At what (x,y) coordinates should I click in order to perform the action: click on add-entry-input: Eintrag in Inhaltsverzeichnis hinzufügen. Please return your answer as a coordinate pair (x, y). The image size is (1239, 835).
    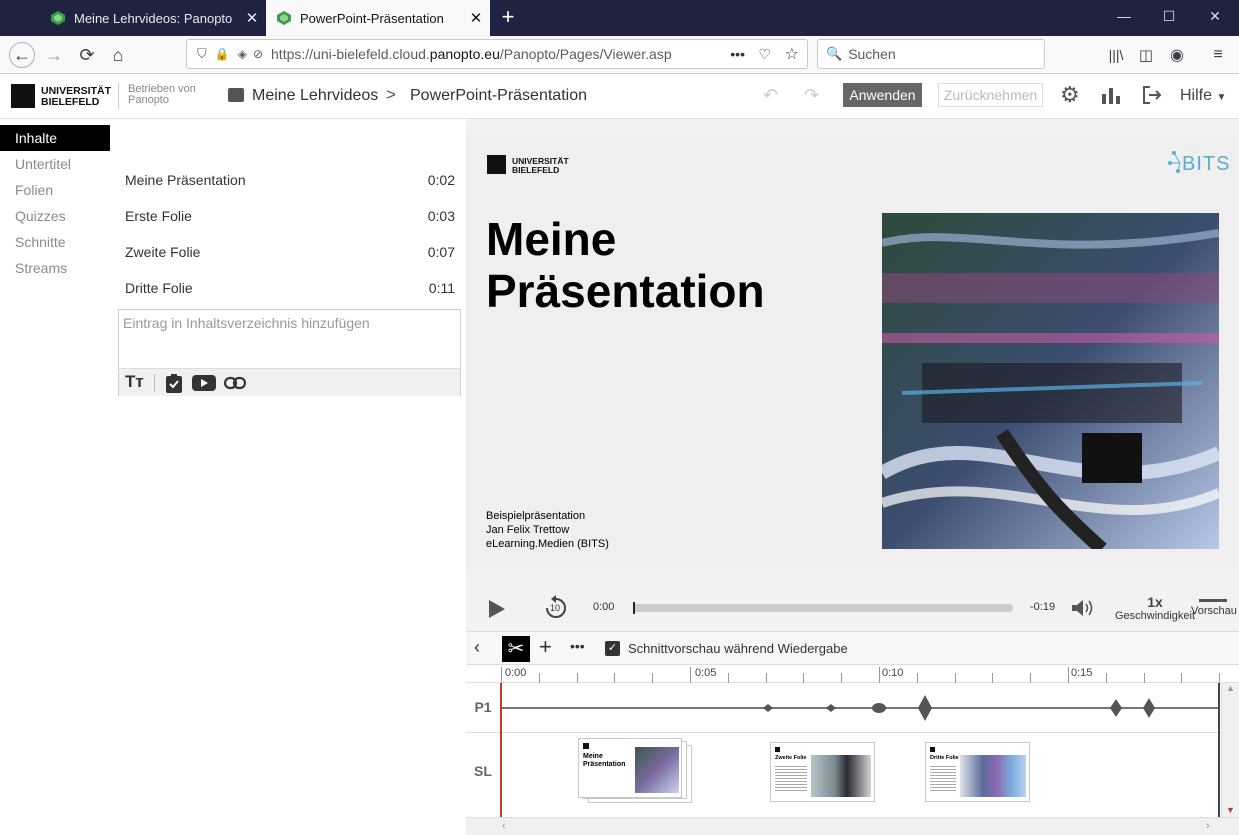
    Looking at the image, I should click on (246, 323).